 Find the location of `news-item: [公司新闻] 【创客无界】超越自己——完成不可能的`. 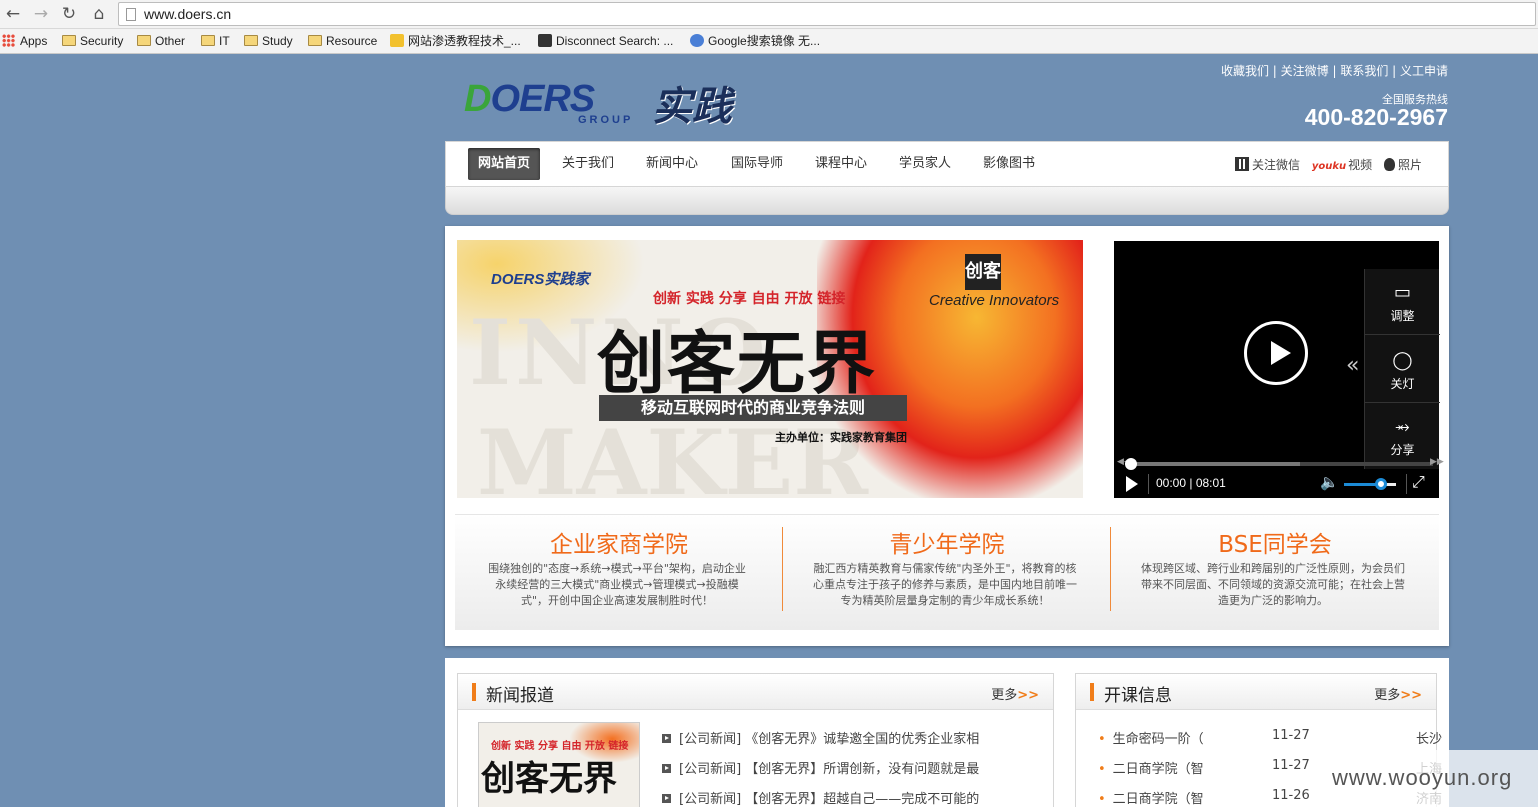

news-item: [公司新闻] 【创客无界】超越自己——完成不可能的 is located at coordinates (820, 797).